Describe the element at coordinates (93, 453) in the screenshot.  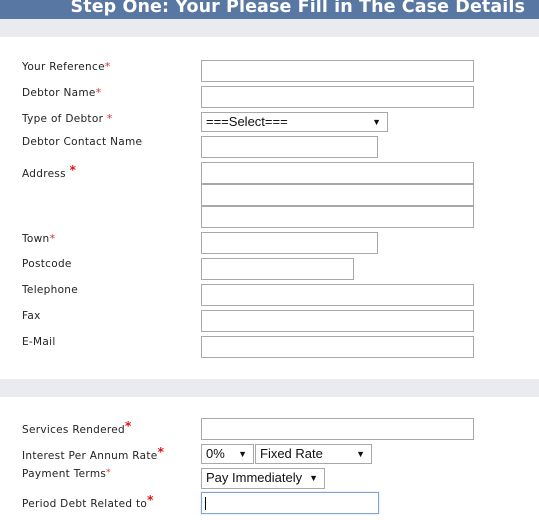
I see `interest-rate-label: Interest Per Annum Rate*` at that location.